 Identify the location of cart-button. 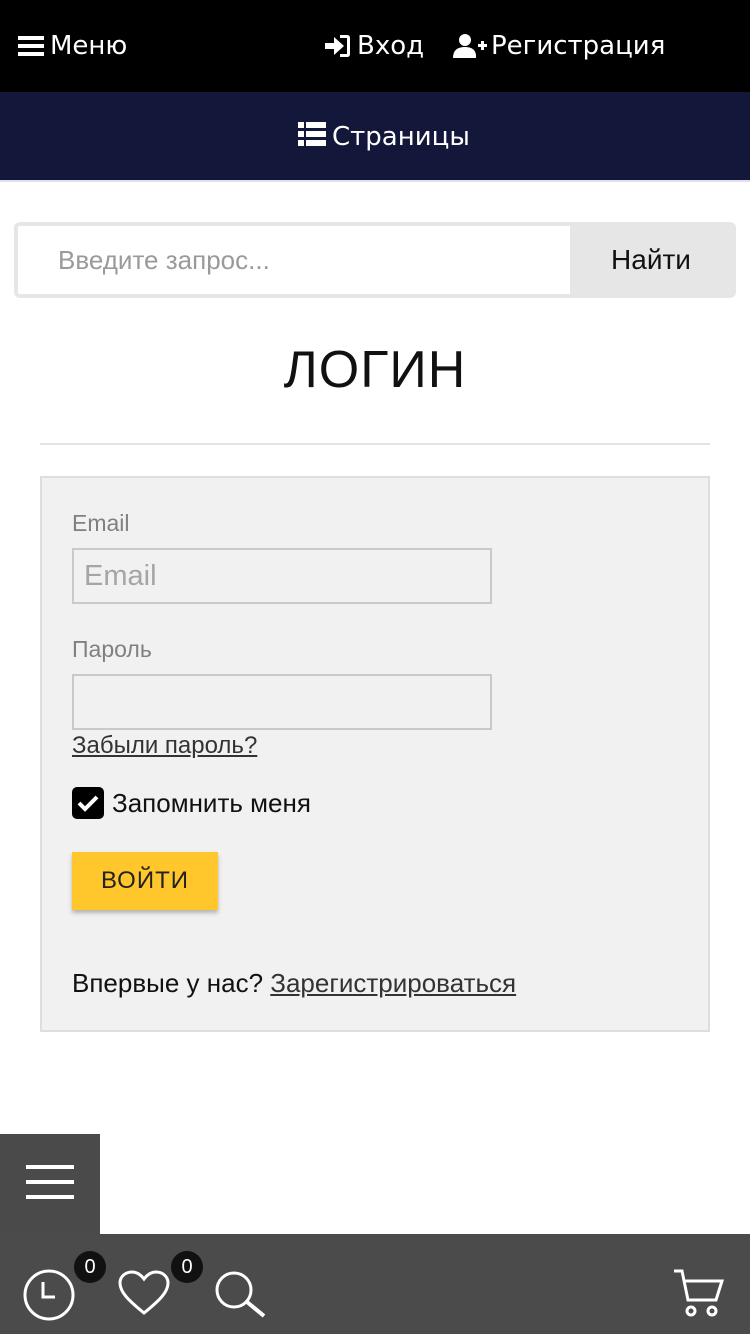
(698, 1295).